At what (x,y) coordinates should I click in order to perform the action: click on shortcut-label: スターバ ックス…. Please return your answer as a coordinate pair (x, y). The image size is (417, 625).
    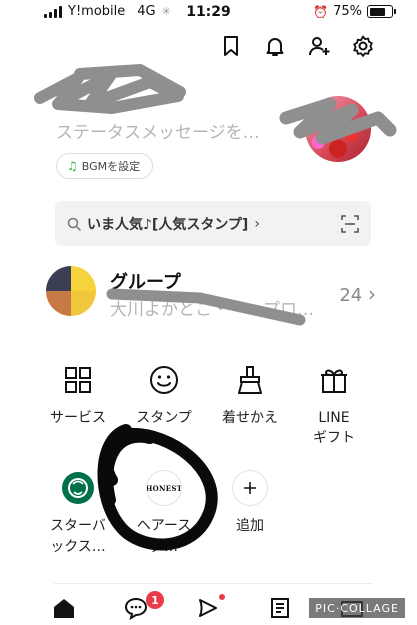
    Looking at the image, I should click on (78, 537).